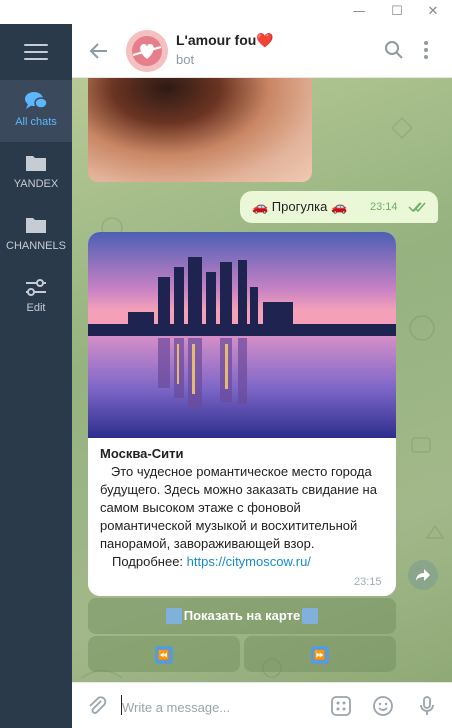 This screenshot has width=452, height=728. What do you see at coordinates (36, 184) in the screenshot?
I see `sidebar-item-label: YANDEX` at bounding box center [36, 184].